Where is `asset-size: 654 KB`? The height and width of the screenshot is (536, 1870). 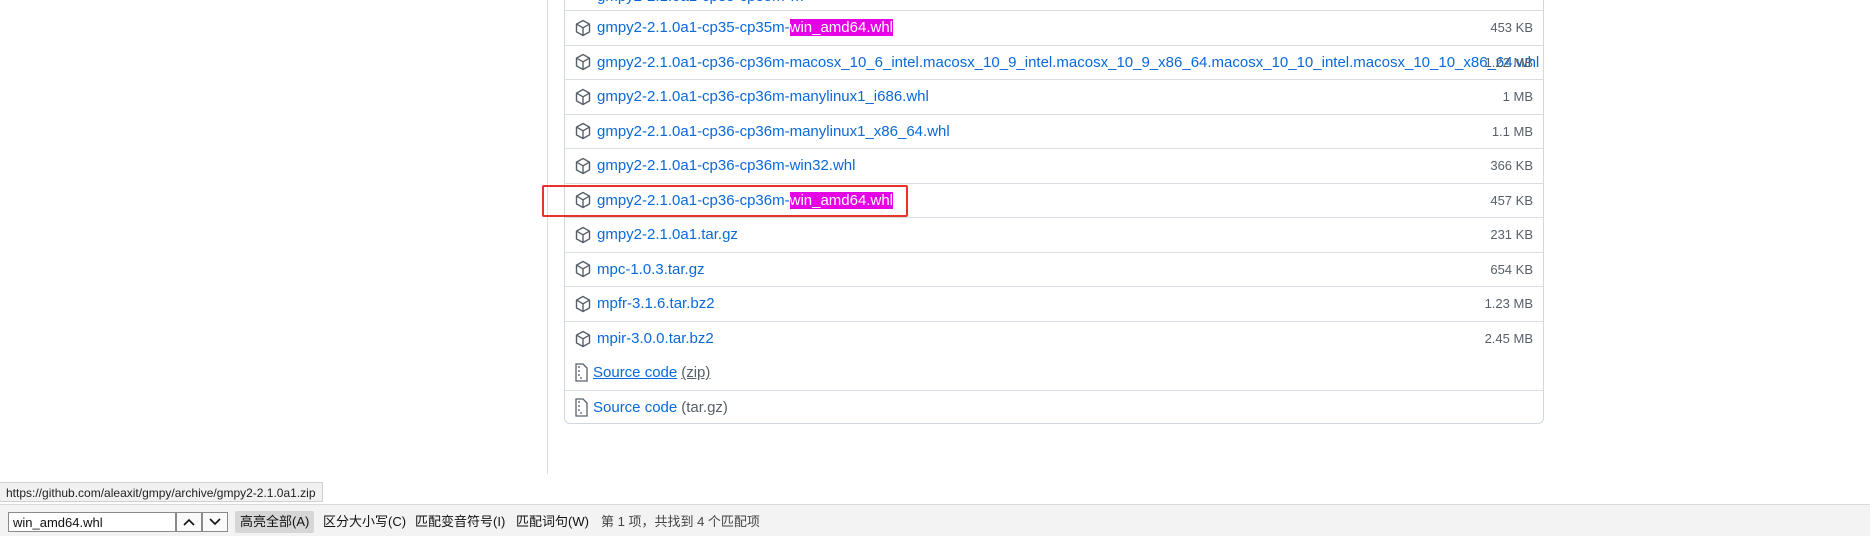 asset-size: 654 KB is located at coordinates (1511, 269).